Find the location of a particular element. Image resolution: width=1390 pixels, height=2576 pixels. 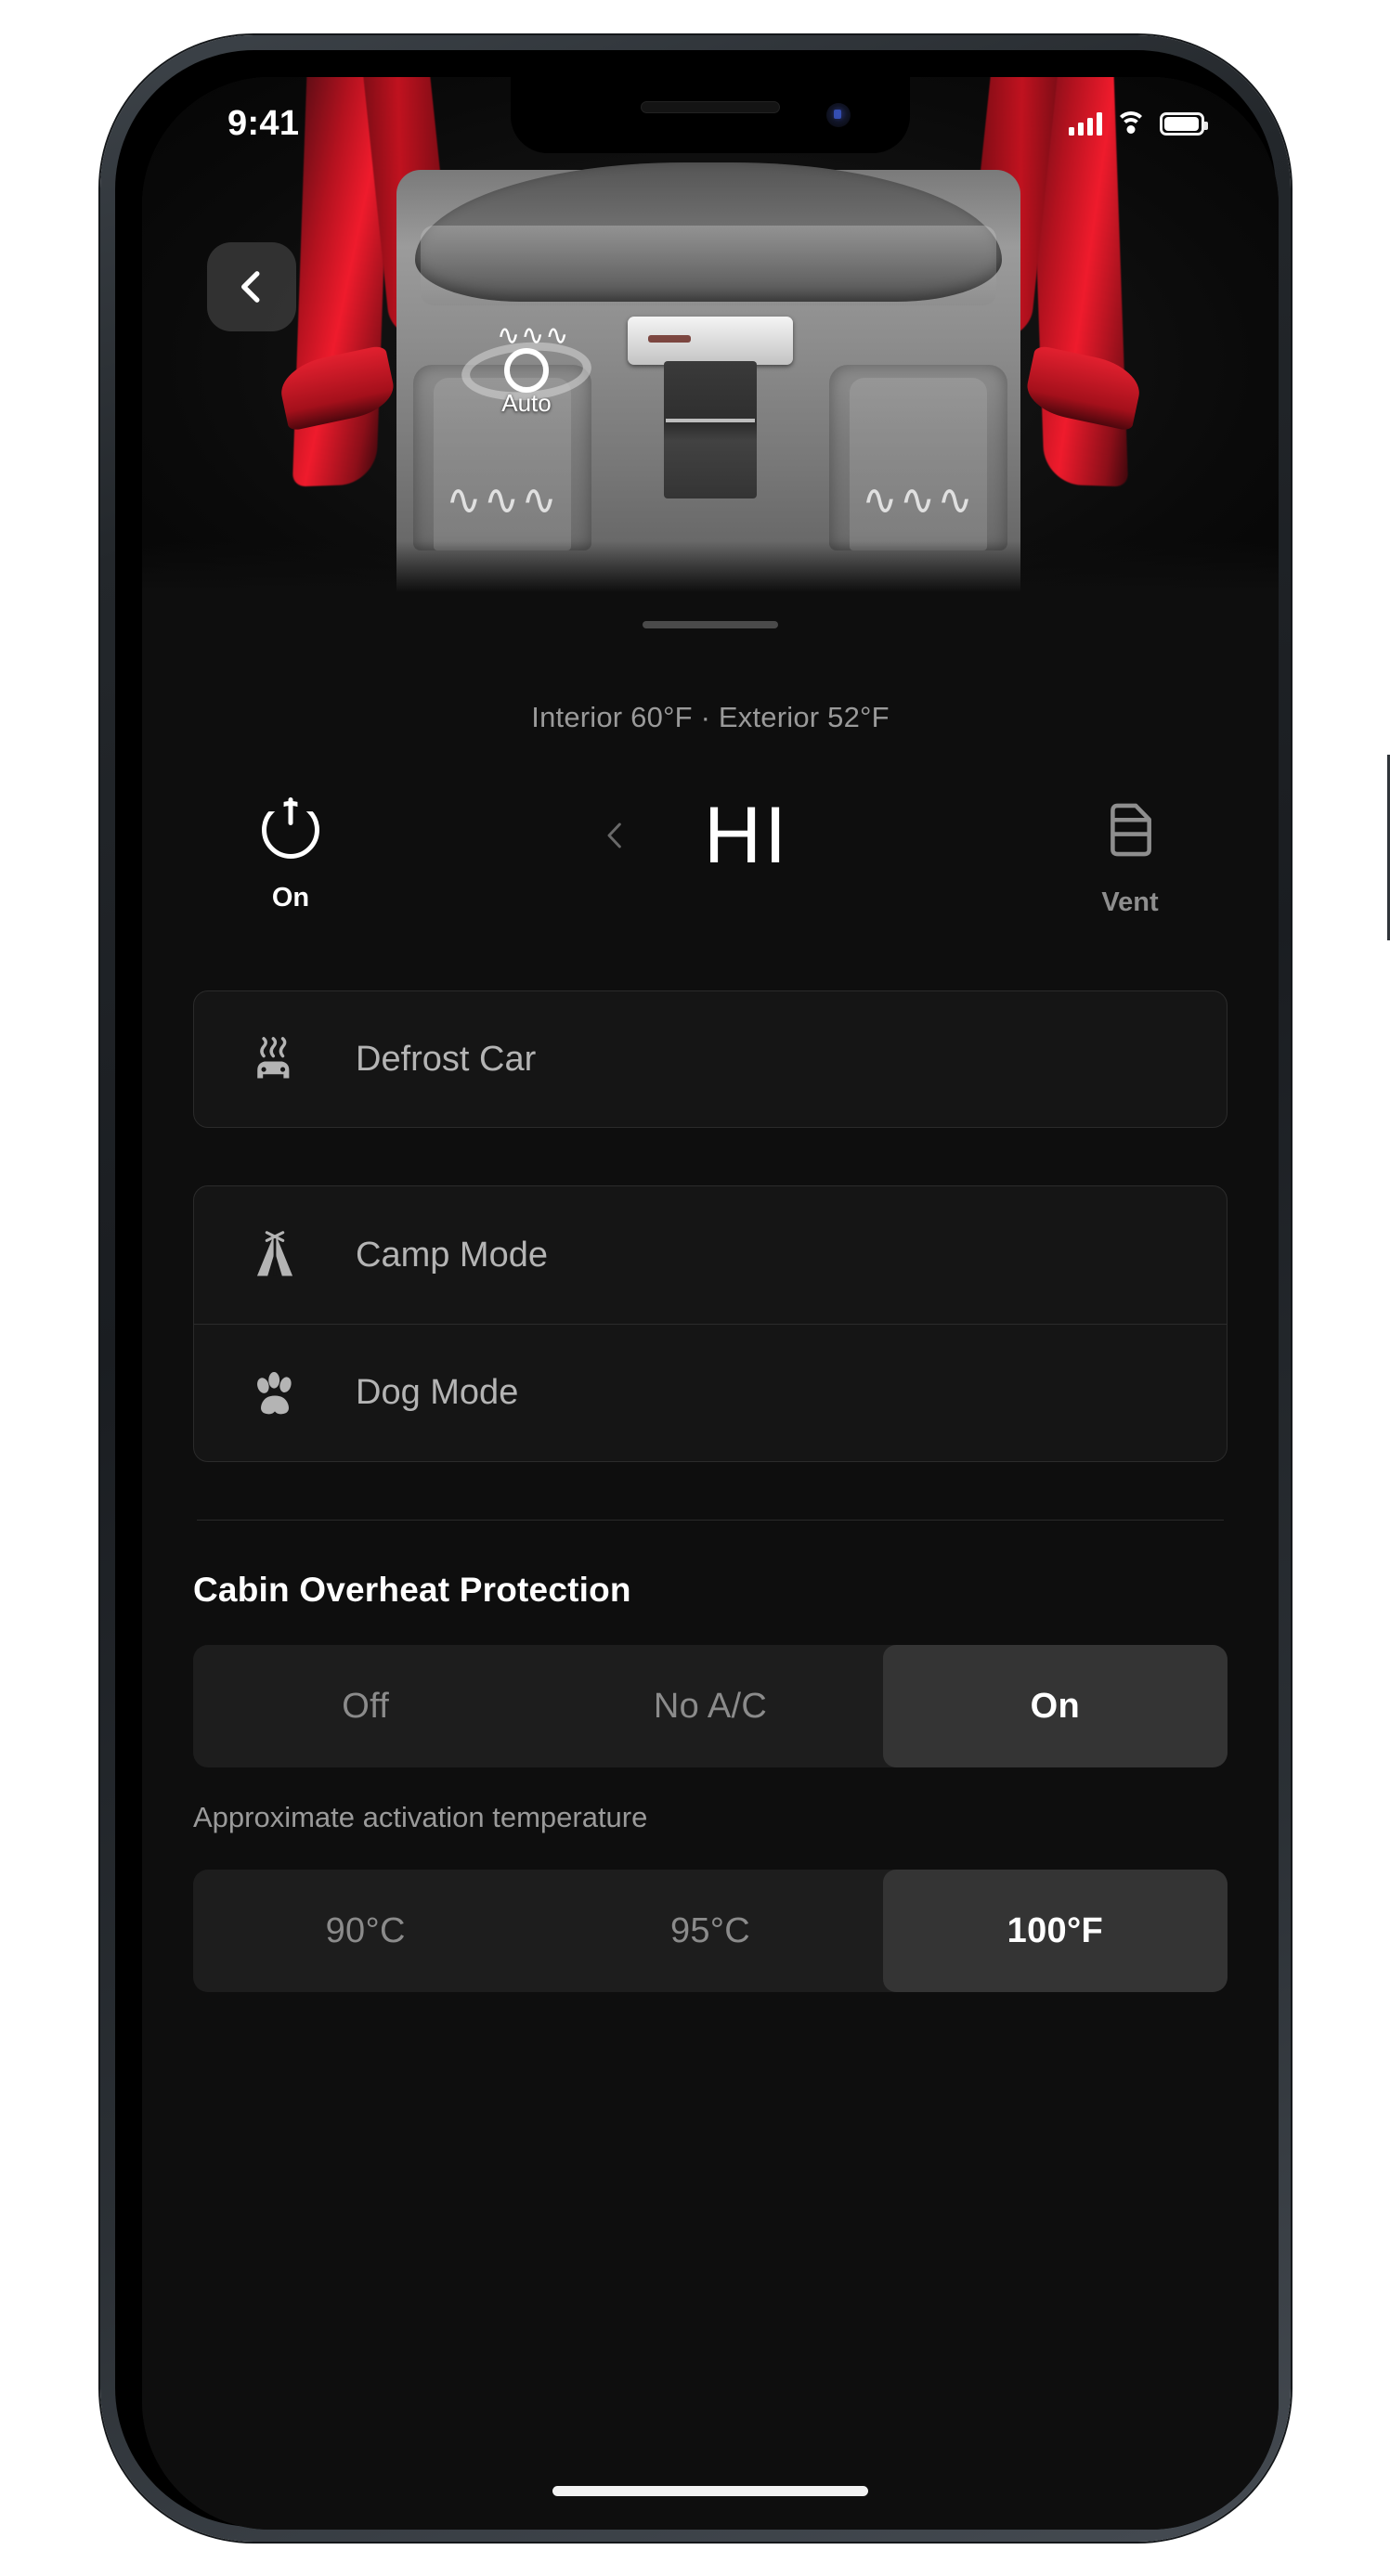

battery-icon is located at coordinates (1184, 123).